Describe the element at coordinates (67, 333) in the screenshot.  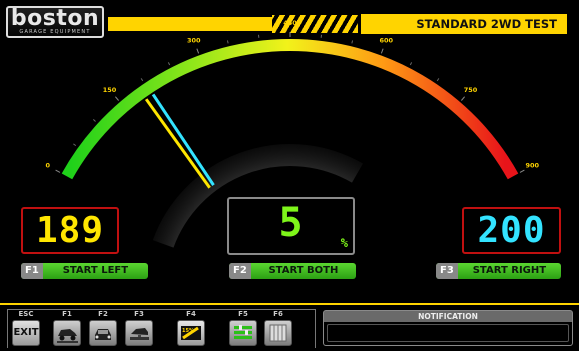
I see `car-side-icon` at that location.